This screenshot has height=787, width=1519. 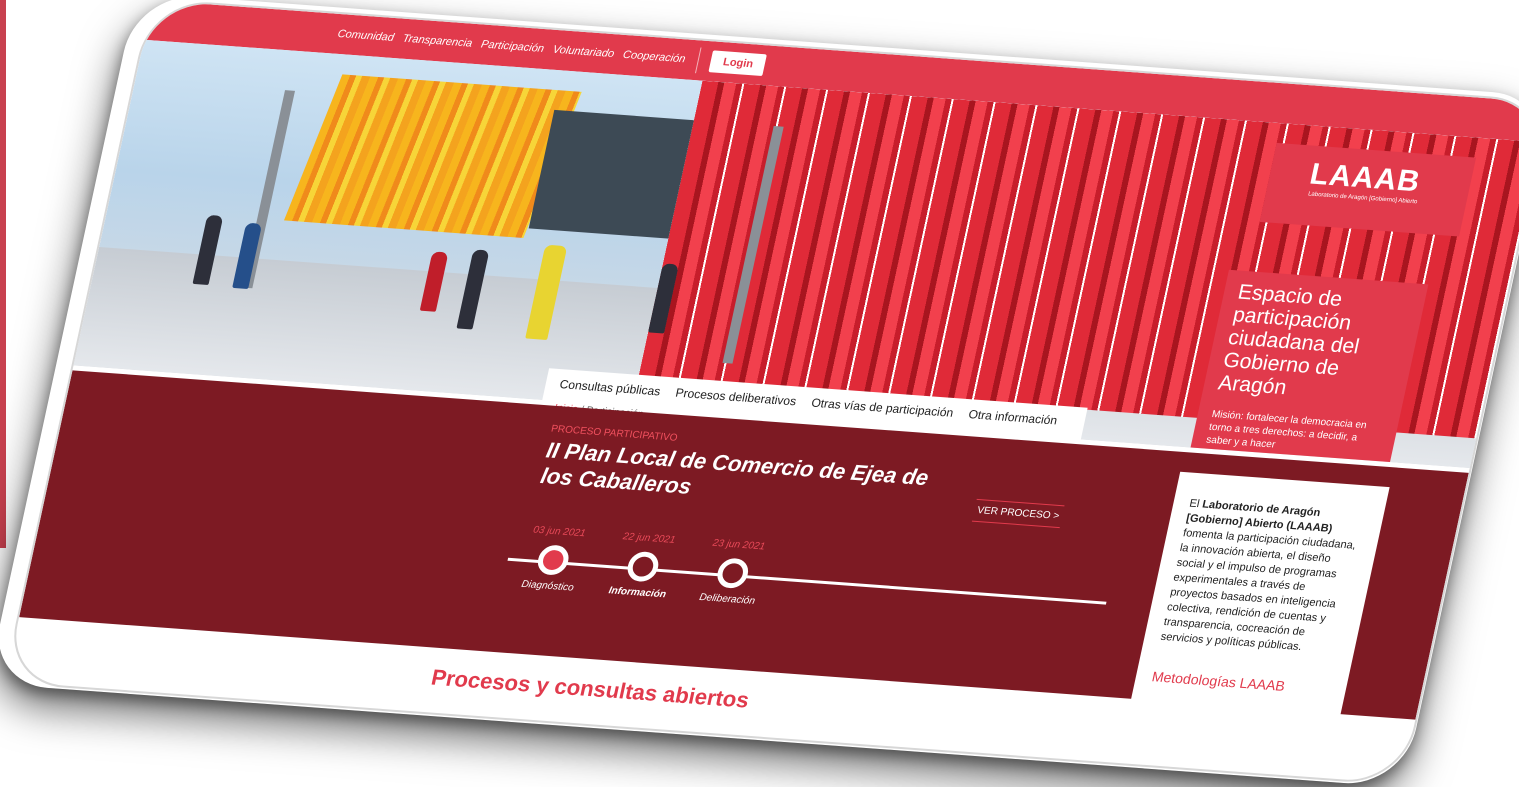 I want to click on nav-voluntariado: Voluntariado, so click(x=584, y=52).